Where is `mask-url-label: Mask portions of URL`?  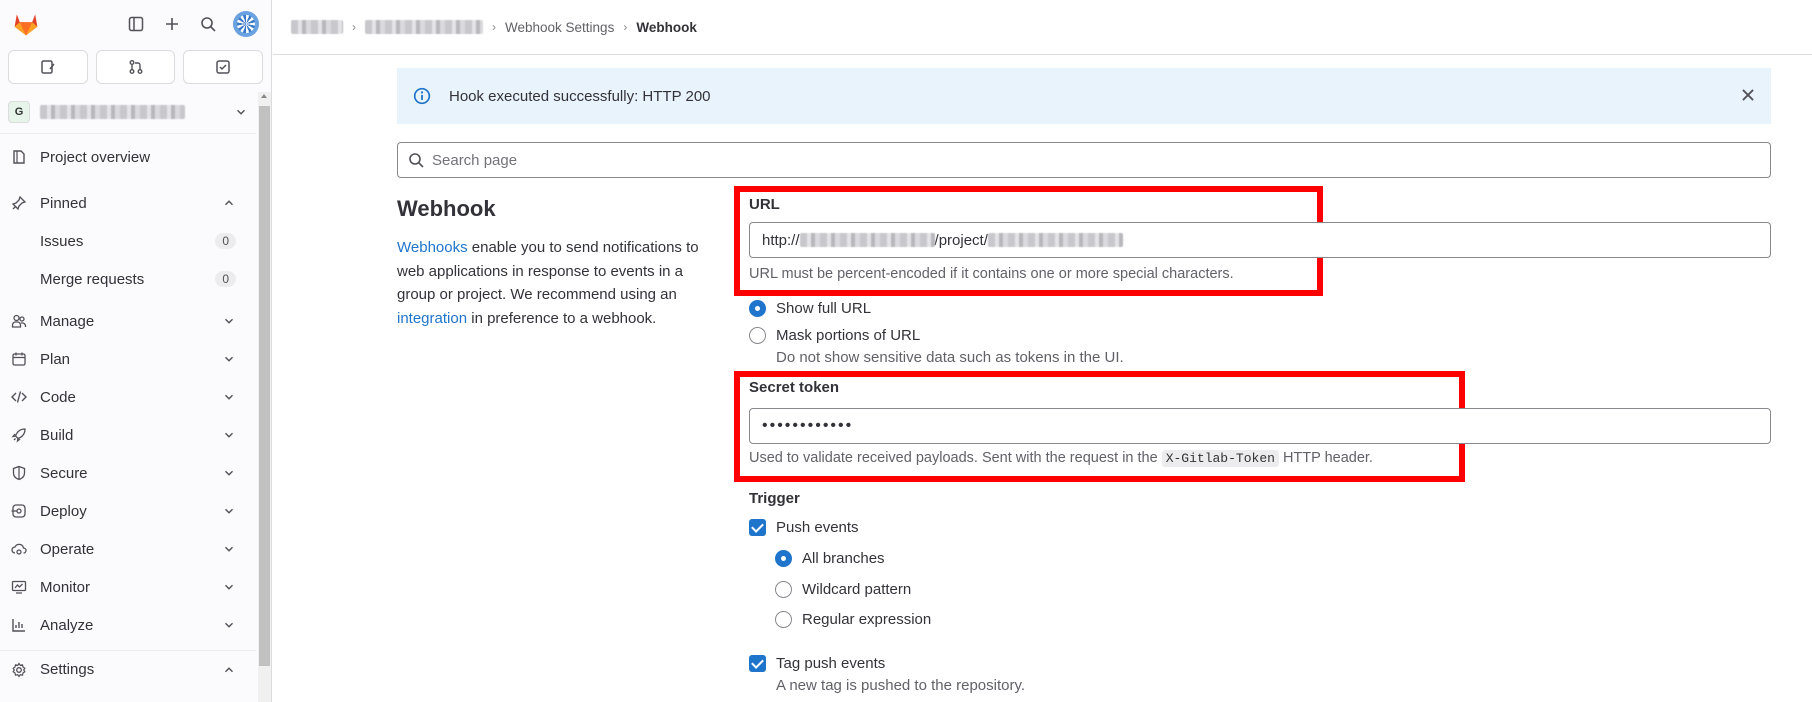
mask-url-label: Mask portions of URL is located at coordinates (848, 335).